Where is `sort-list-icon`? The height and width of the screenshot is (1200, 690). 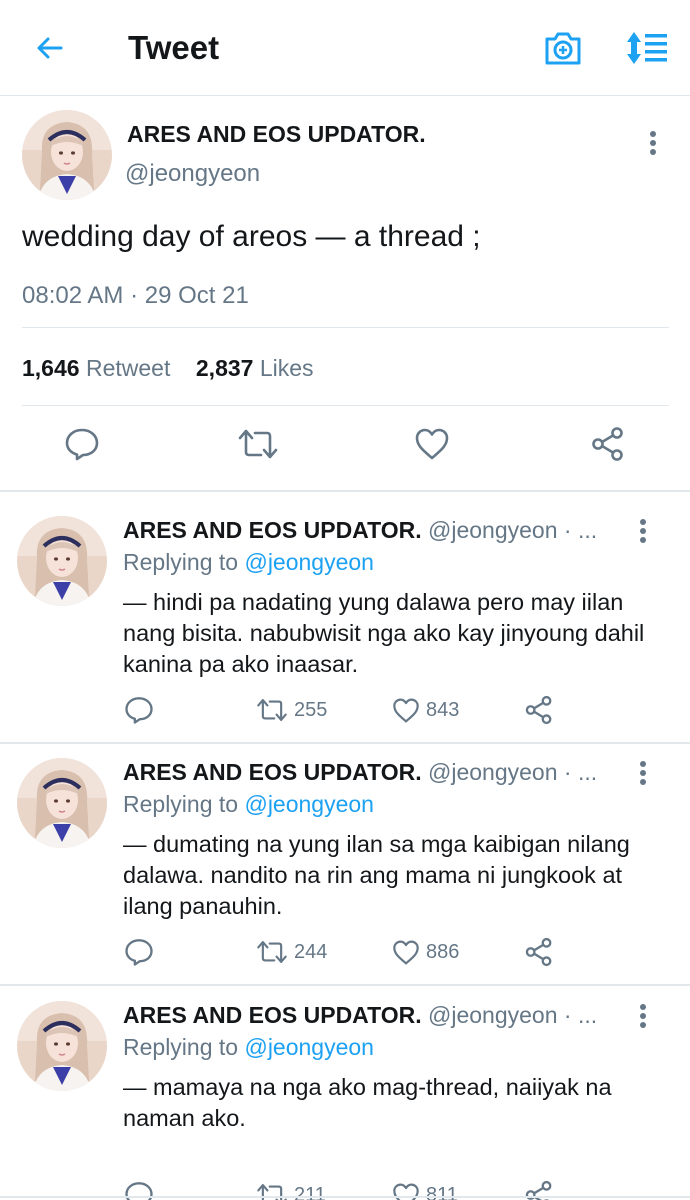
sort-list-icon is located at coordinates (647, 48).